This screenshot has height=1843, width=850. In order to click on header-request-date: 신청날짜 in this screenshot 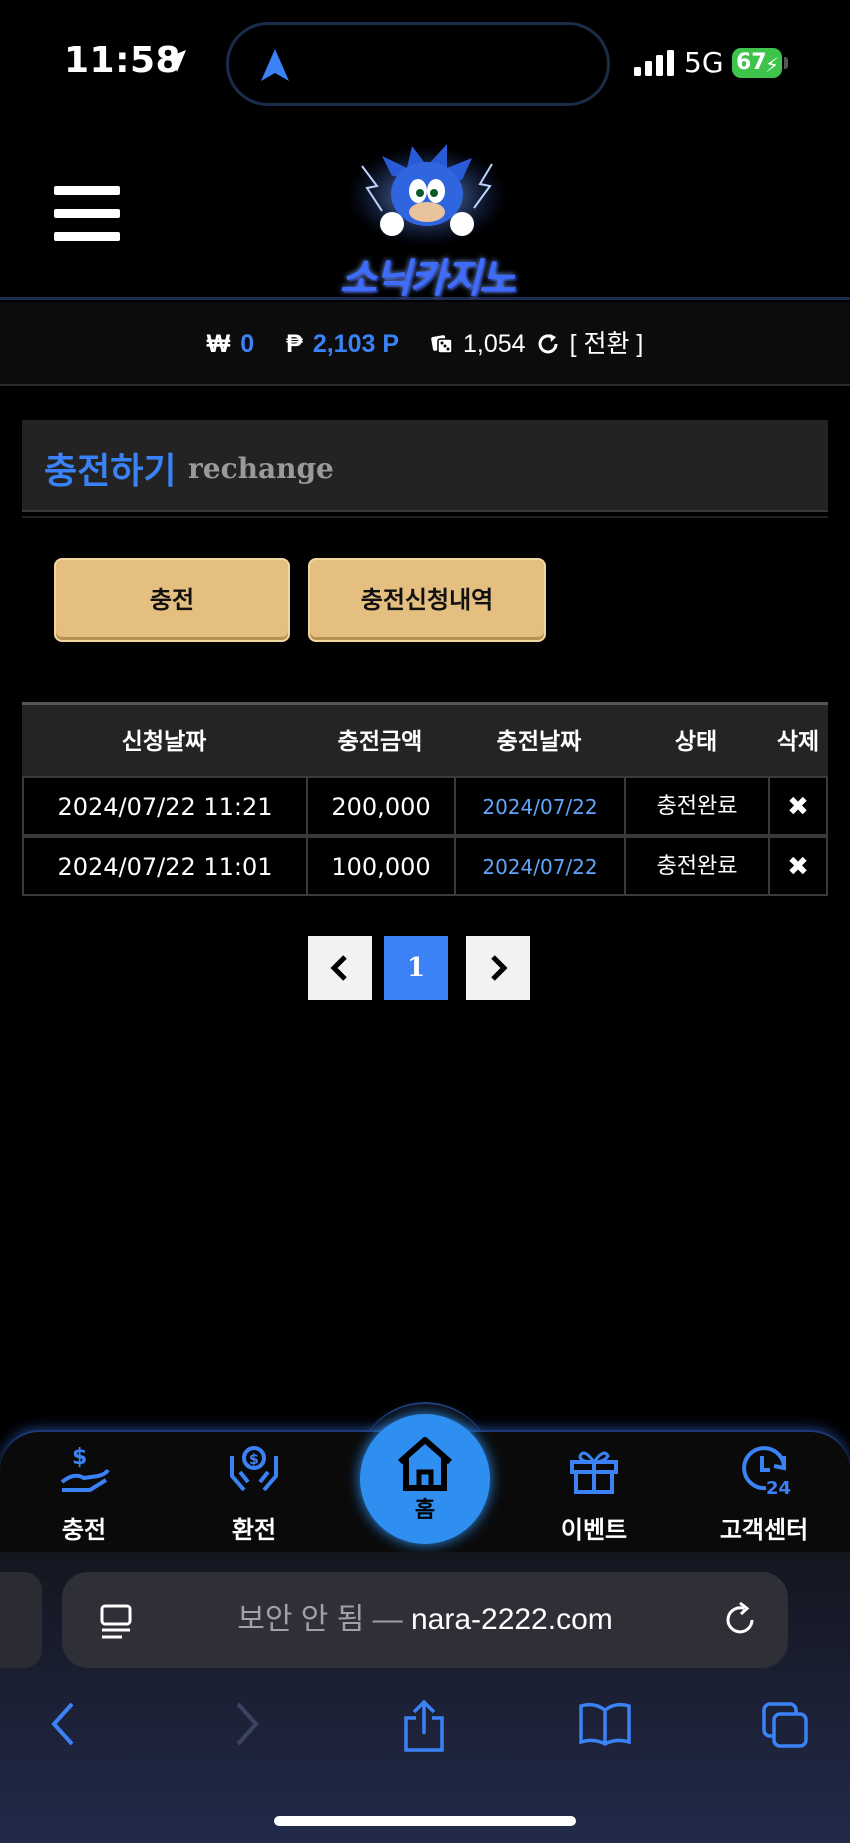, I will do `click(164, 742)`.